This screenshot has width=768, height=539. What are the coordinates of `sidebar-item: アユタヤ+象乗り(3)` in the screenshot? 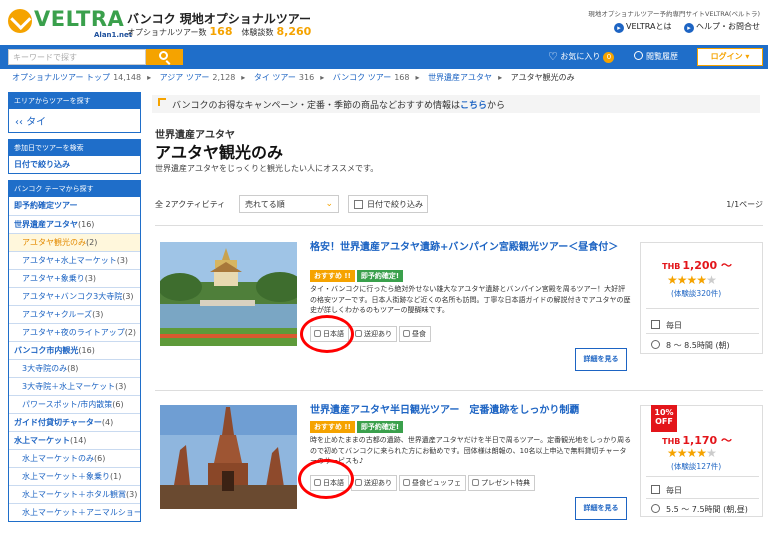 It's located at (74, 278).